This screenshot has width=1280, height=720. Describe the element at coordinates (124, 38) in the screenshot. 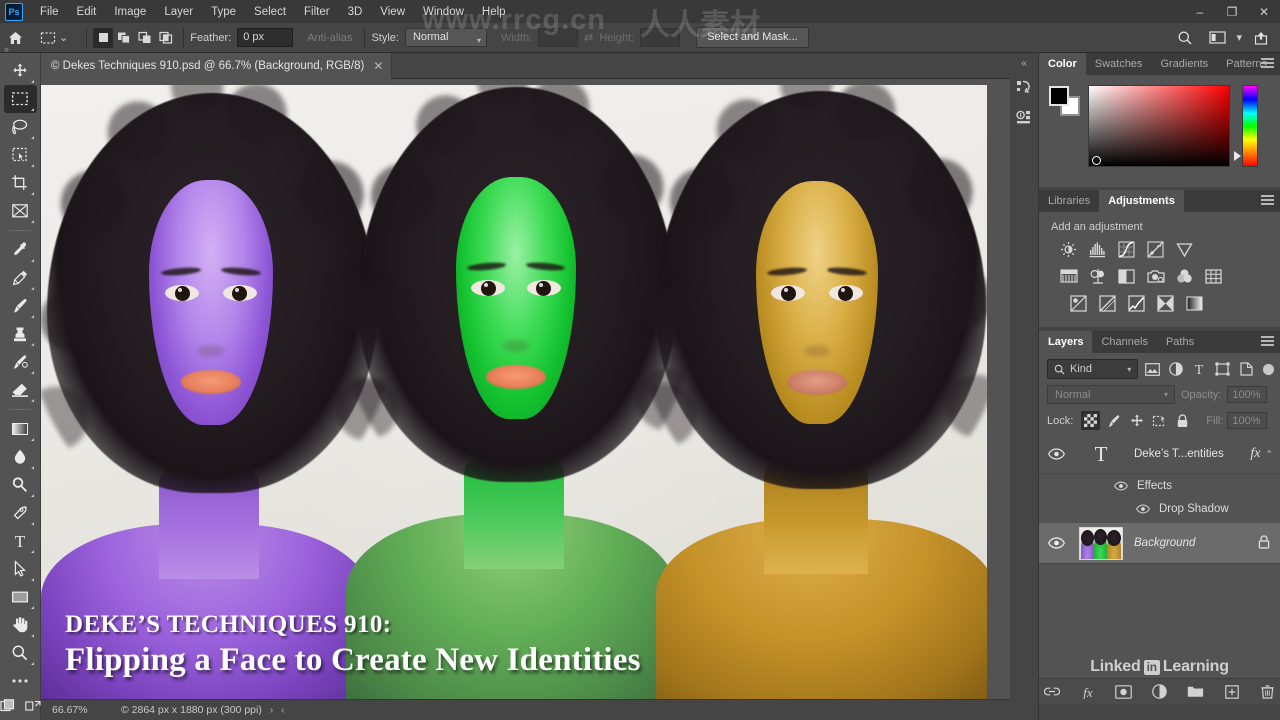

I see `add-to-selection-button` at that location.